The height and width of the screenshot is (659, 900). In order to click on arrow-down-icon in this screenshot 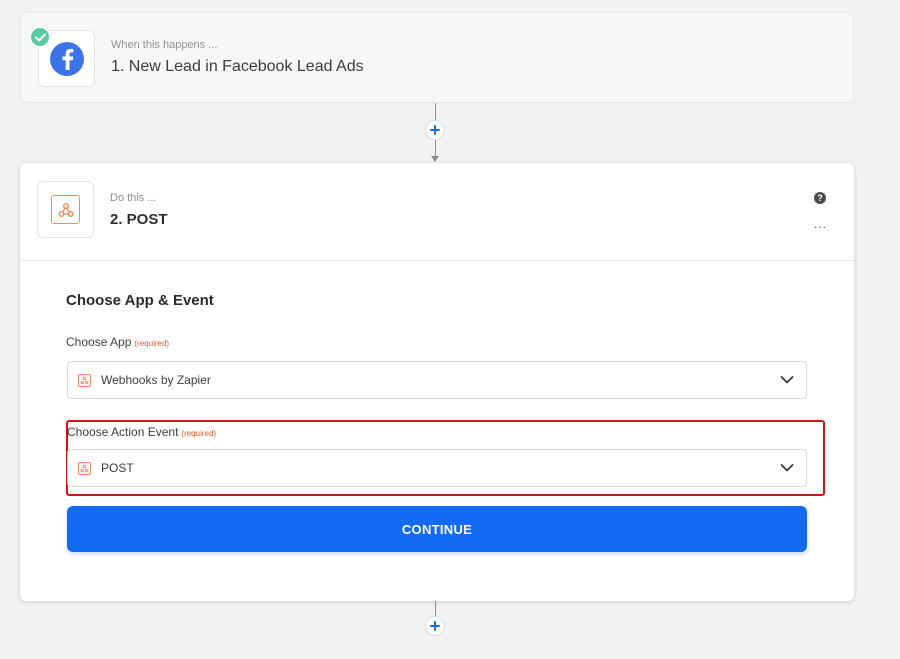, I will do `click(435, 159)`.